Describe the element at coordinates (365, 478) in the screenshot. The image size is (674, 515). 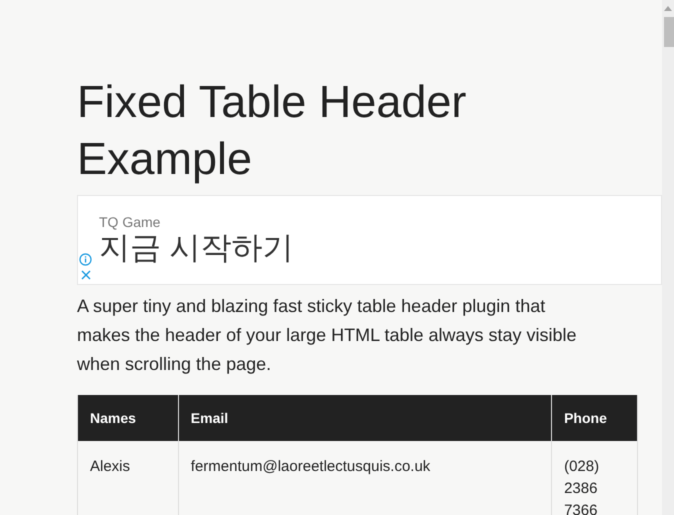
I see `table-cell: fermentum@laoreetlectusquis.co.uk` at that location.